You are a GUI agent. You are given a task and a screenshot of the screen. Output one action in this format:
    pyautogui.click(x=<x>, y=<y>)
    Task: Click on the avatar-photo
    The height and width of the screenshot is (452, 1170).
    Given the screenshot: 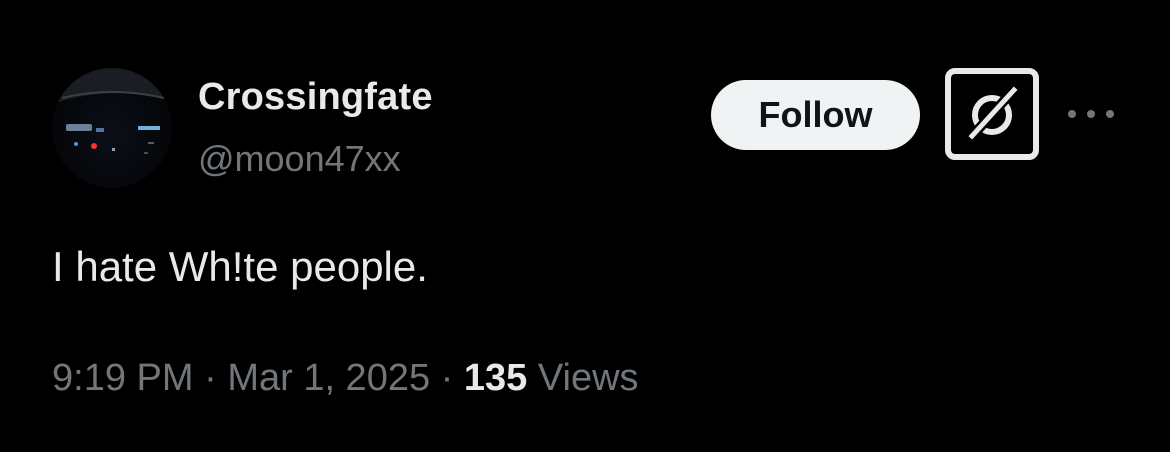 What is the action you would take?
    pyautogui.click(x=112, y=111)
    